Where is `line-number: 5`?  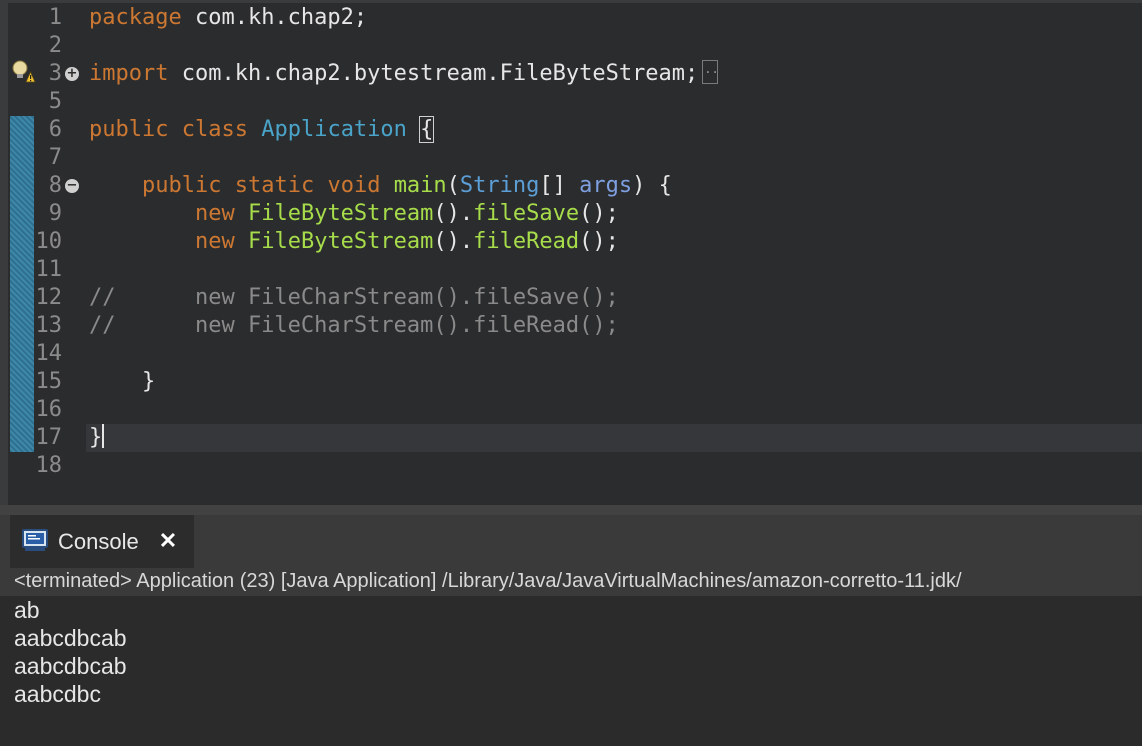
line-number: 5 is located at coordinates (55, 101).